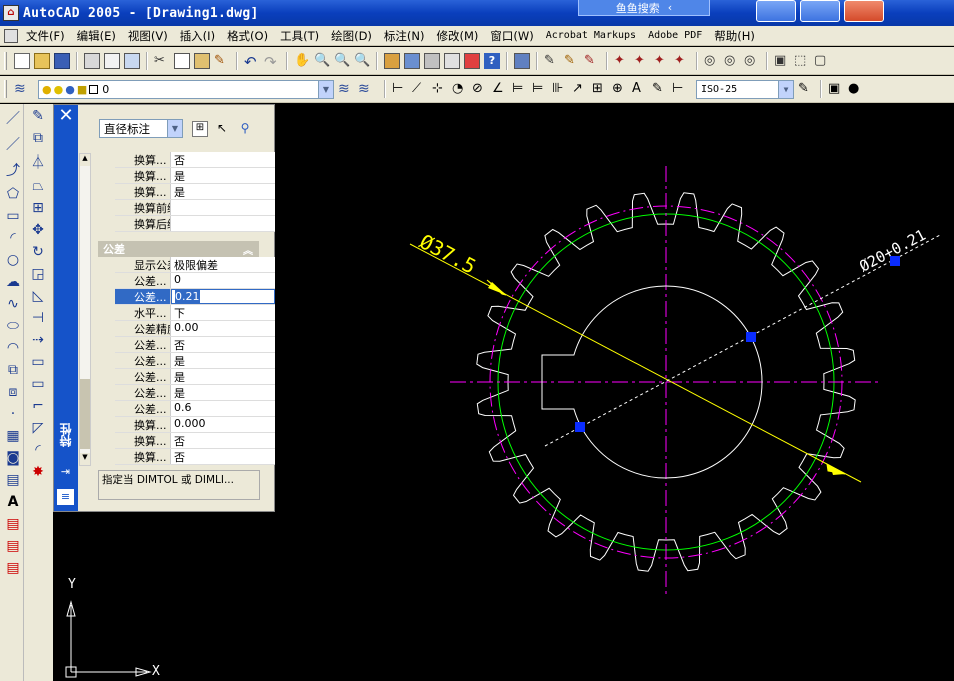  What do you see at coordinates (13, 260) in the screenshot?
I see `circle-icon: ○` at bounding box center [13, 260].